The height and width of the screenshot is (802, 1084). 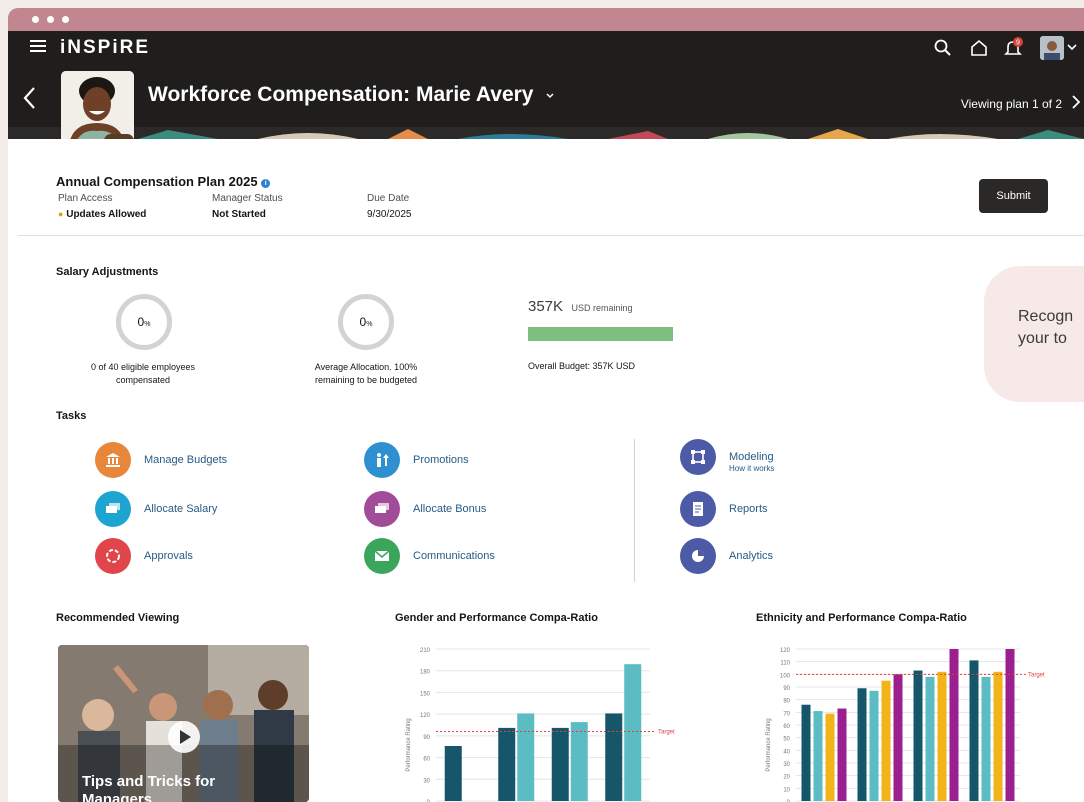 What do you see at coordinates (266, 183) in the screenshot?
I see `info-icon: i` at bounding box center [266, 183].